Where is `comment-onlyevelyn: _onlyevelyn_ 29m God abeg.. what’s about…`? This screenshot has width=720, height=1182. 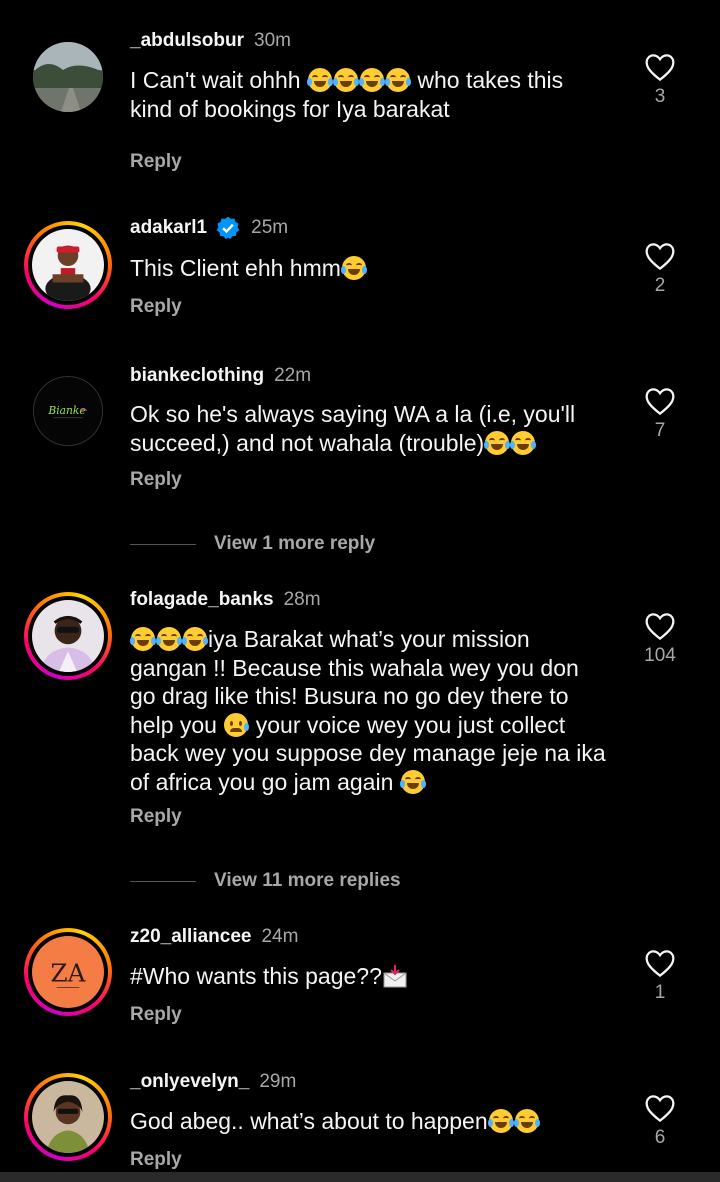
comment-onlyevelyn: _onlyevelyn_ 29m God abeg.. what’s about… is located at coordinates (360, 1109).